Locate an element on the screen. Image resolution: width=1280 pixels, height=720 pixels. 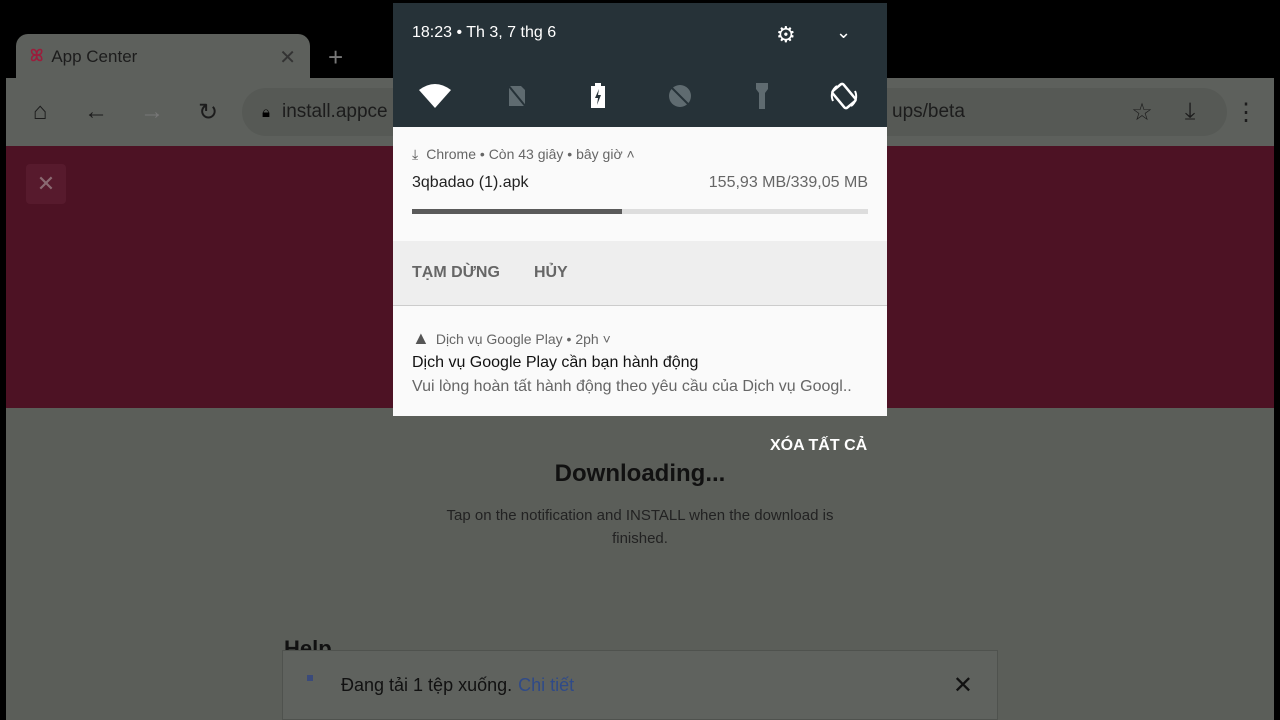
status-datetime: 18:23 • Th 3, 7 thg 6 is located at coordinates (484, 32).